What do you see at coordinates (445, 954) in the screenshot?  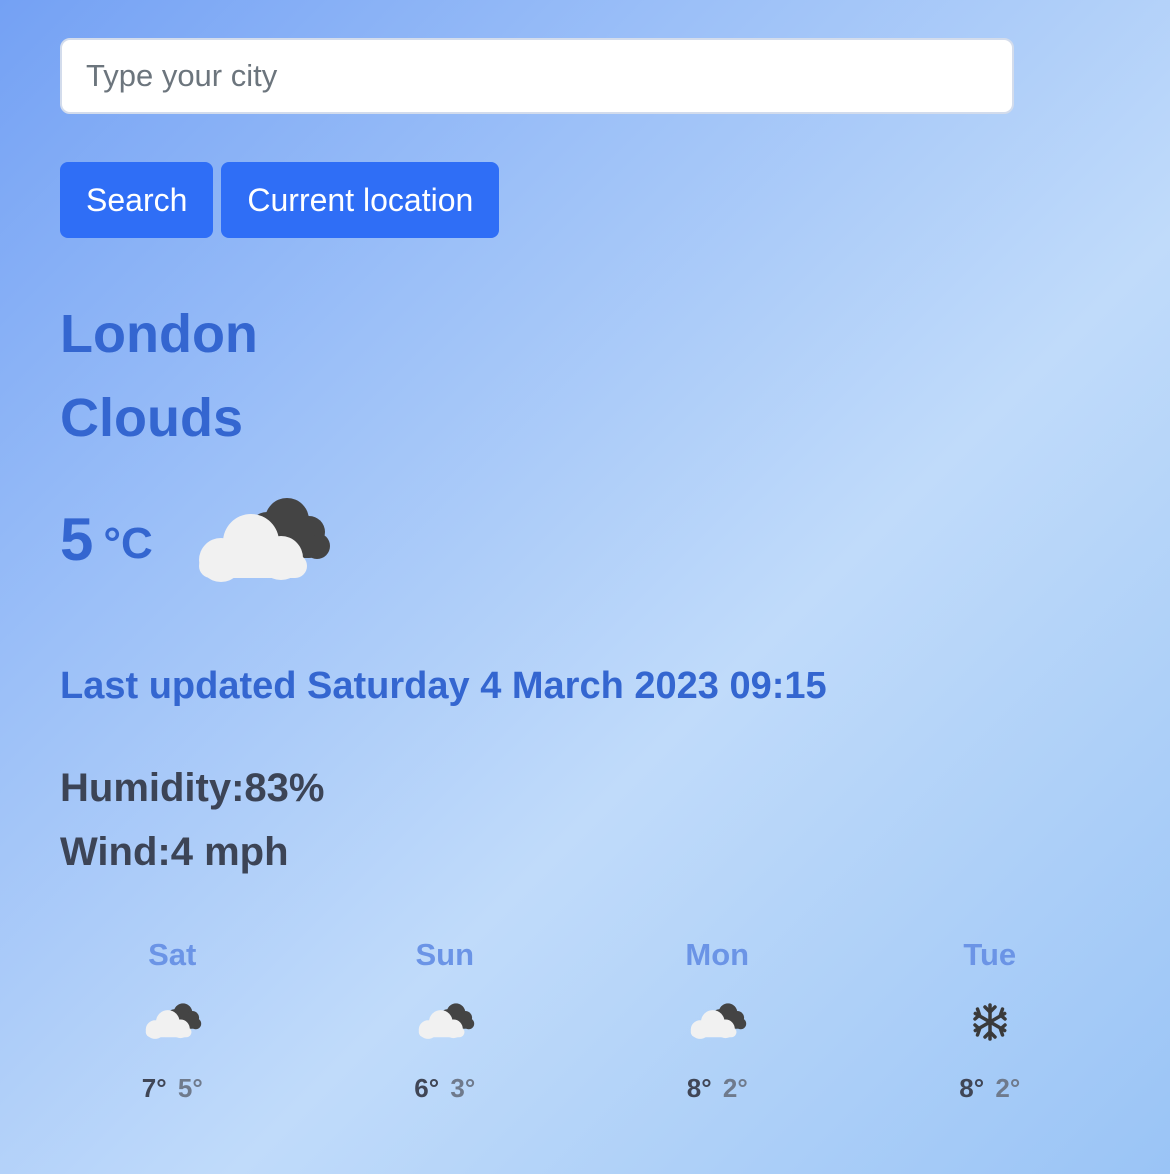 I see `forecast-day-name: Sun` at bounding box center [445, 954].